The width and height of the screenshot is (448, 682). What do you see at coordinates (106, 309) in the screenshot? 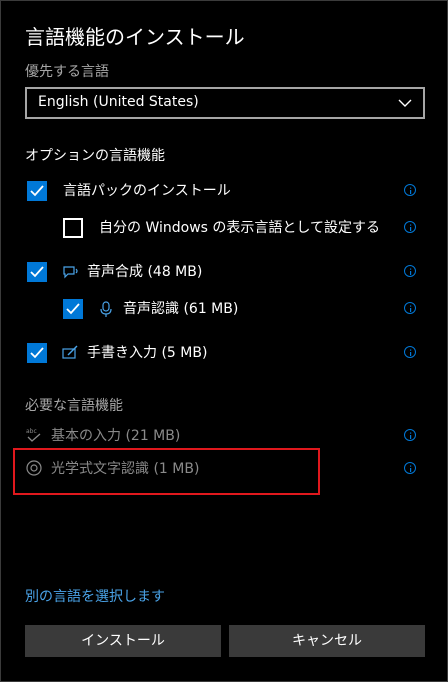
I see `microphone-icon` at bounding box center [106, 309].